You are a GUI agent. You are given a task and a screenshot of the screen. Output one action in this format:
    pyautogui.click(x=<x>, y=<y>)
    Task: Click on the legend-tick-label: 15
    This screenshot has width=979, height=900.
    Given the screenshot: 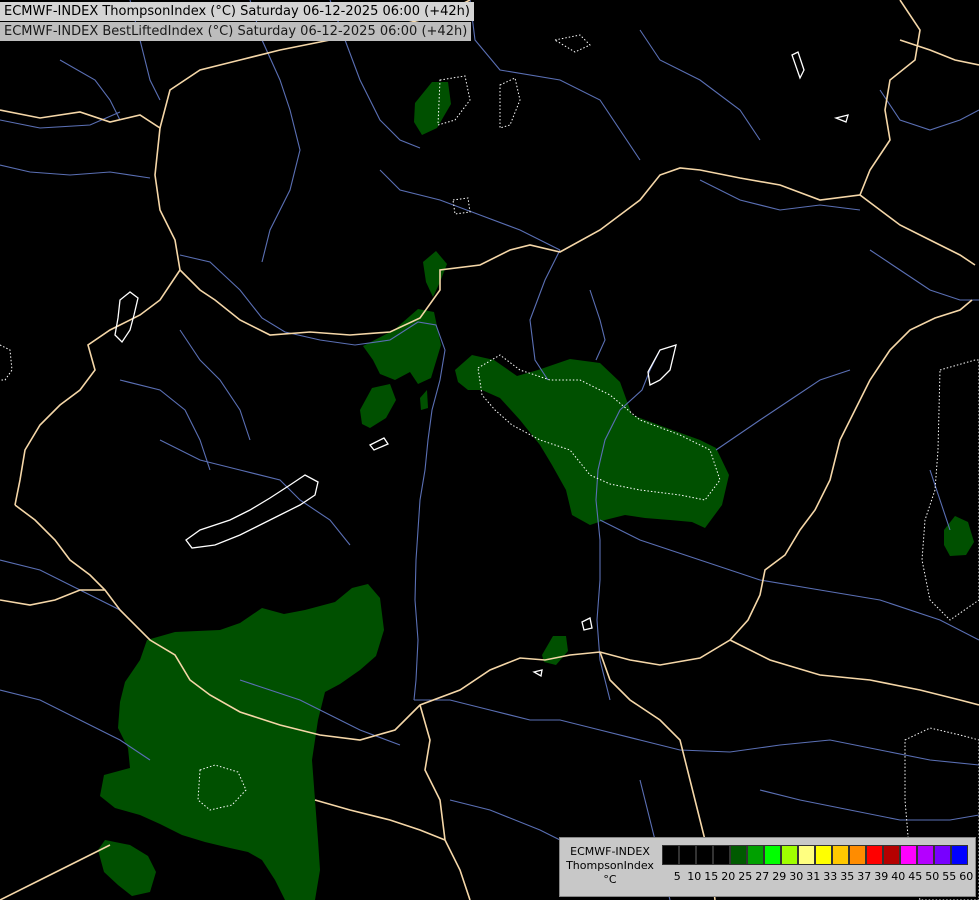 What is the action you would take?
    pyautogui.click(x=711, y=876)
    